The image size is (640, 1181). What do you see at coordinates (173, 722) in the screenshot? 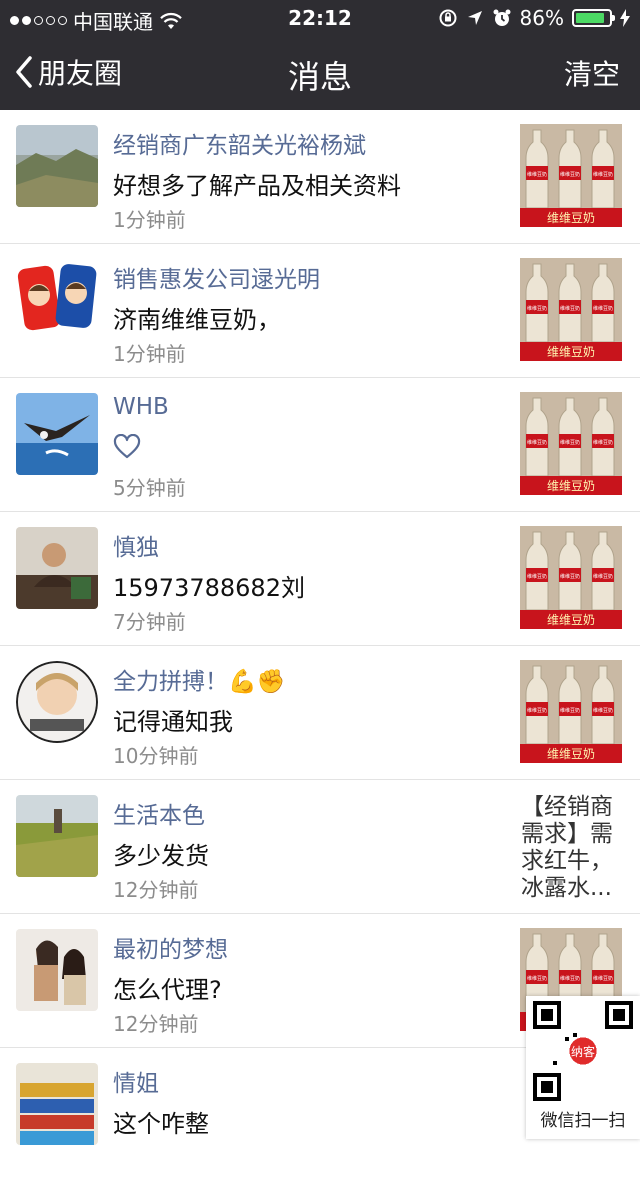
I see `message-text: 记得通知我` at bounding box center [173, 722].